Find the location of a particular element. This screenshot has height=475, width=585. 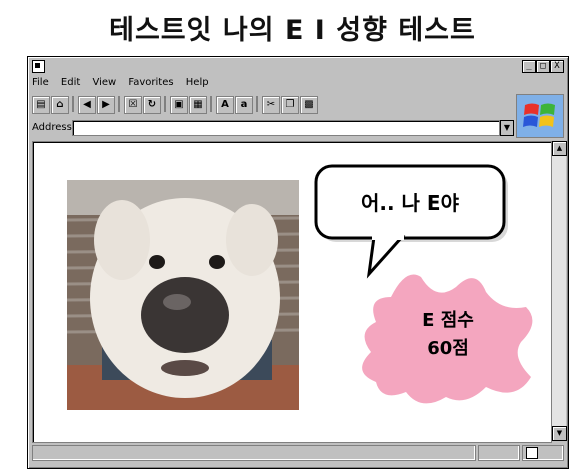

lock-icon: ⌂ is located at coordinates (60, 105).